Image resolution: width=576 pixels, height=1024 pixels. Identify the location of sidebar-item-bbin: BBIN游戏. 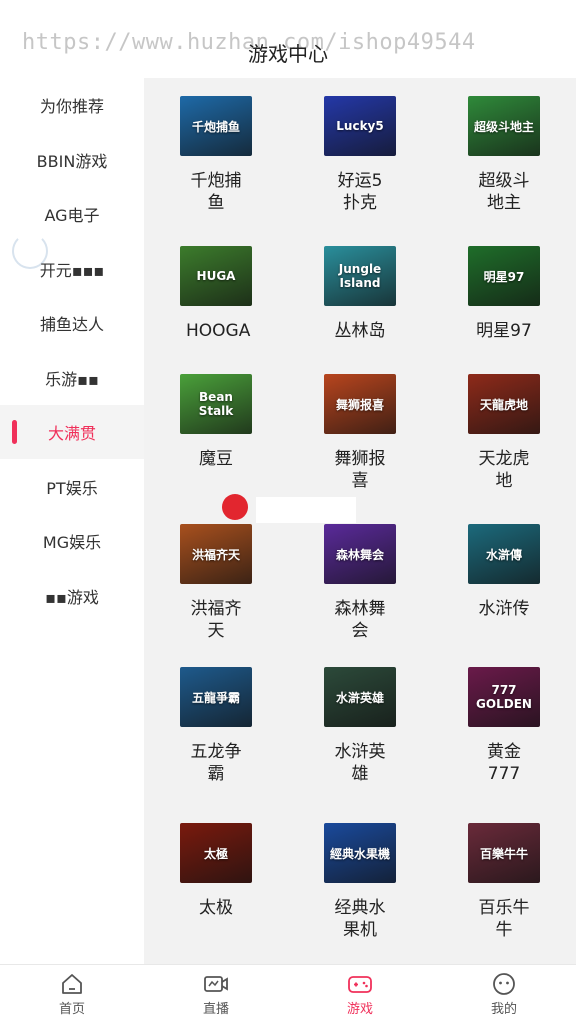
(72, 160).